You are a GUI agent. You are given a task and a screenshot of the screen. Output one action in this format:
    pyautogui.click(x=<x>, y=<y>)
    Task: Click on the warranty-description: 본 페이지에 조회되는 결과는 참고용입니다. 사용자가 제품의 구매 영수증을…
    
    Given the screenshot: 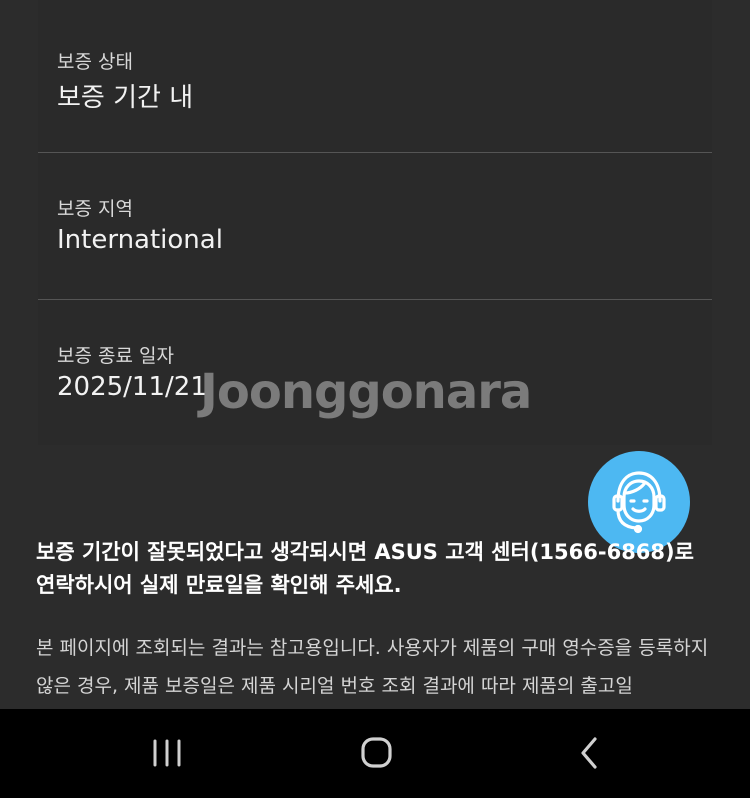 What is the action you would take?
    pyautogui.click(x=372, y=667)
    